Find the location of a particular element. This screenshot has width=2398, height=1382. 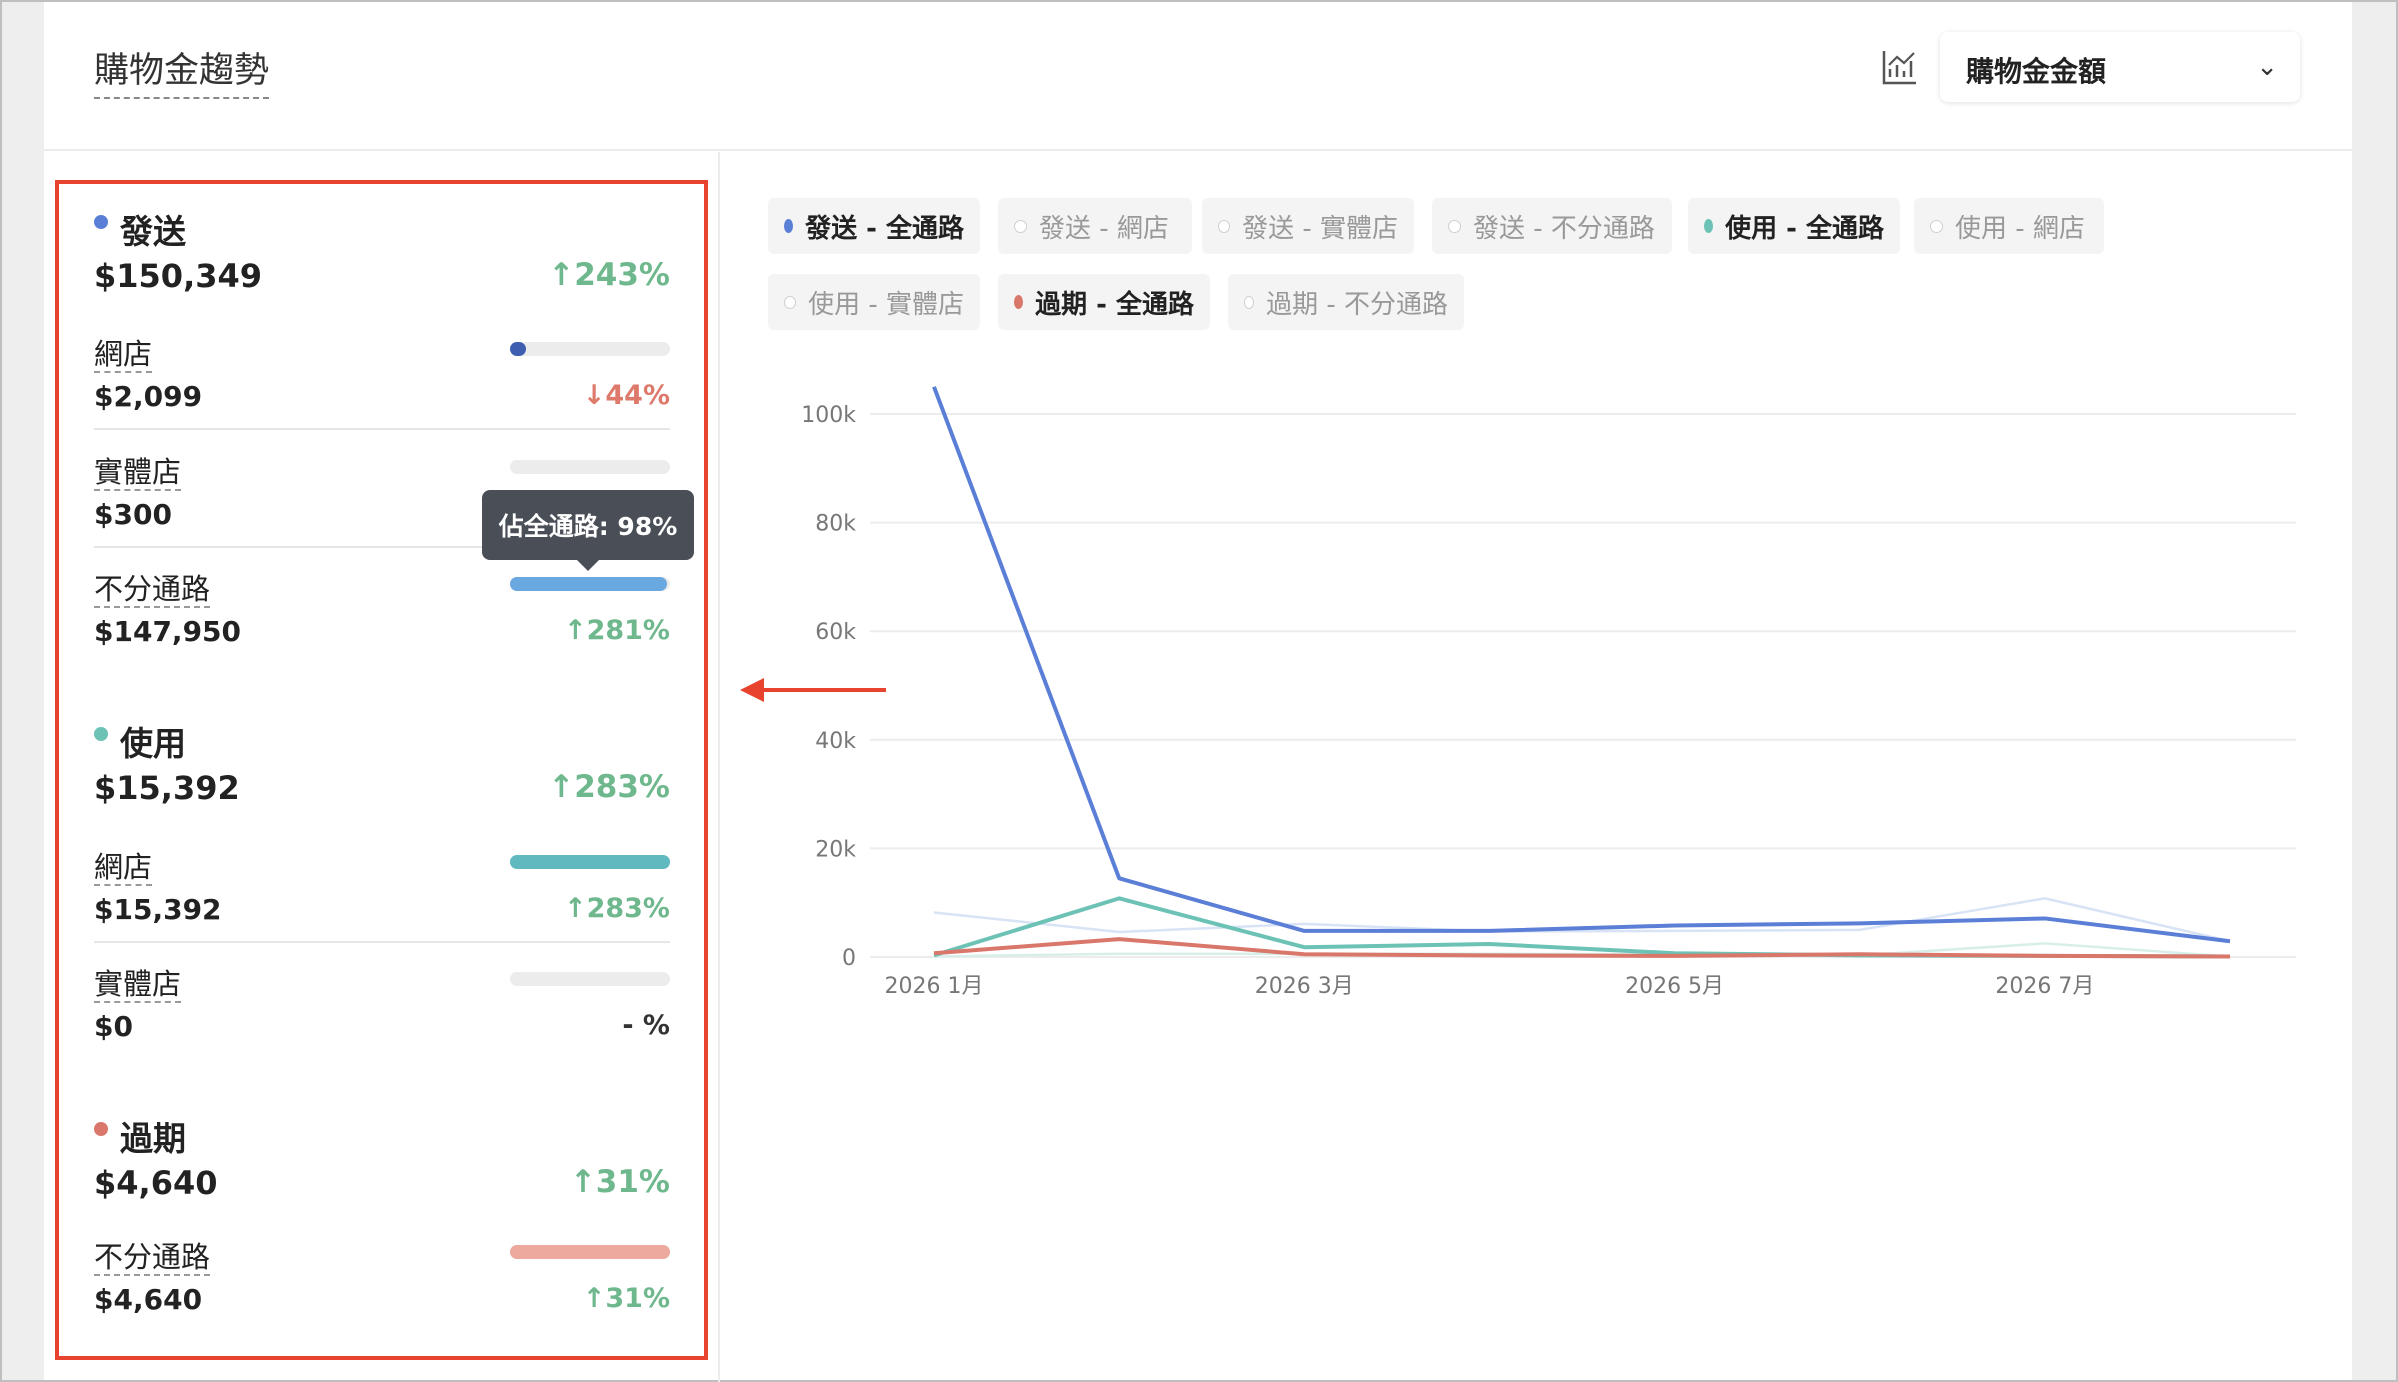

y-tick-label: 80k is located at coordinates (835, 524).